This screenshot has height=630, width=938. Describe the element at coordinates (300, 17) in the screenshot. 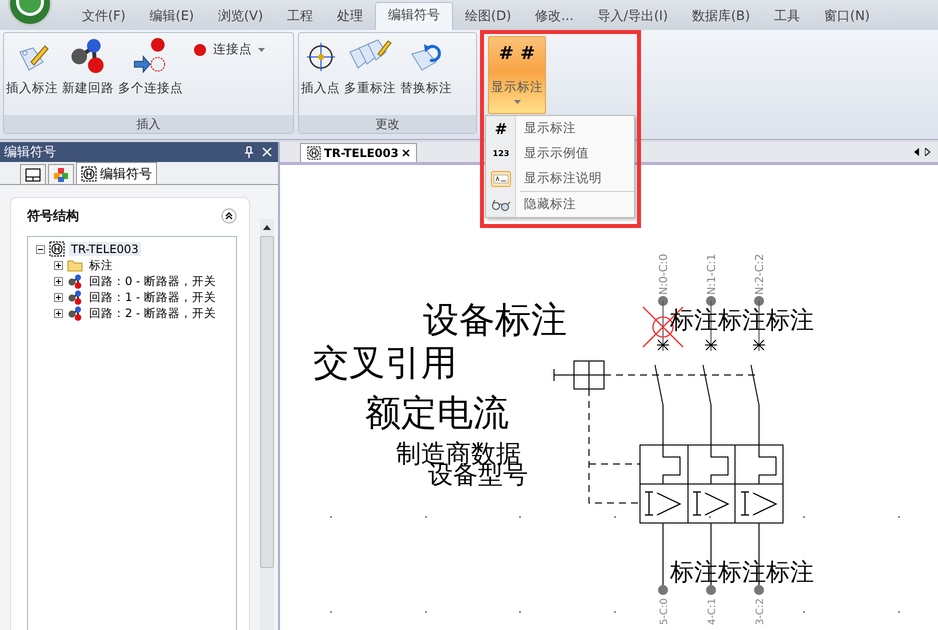

I see `menu-tab: 工程` at that location.